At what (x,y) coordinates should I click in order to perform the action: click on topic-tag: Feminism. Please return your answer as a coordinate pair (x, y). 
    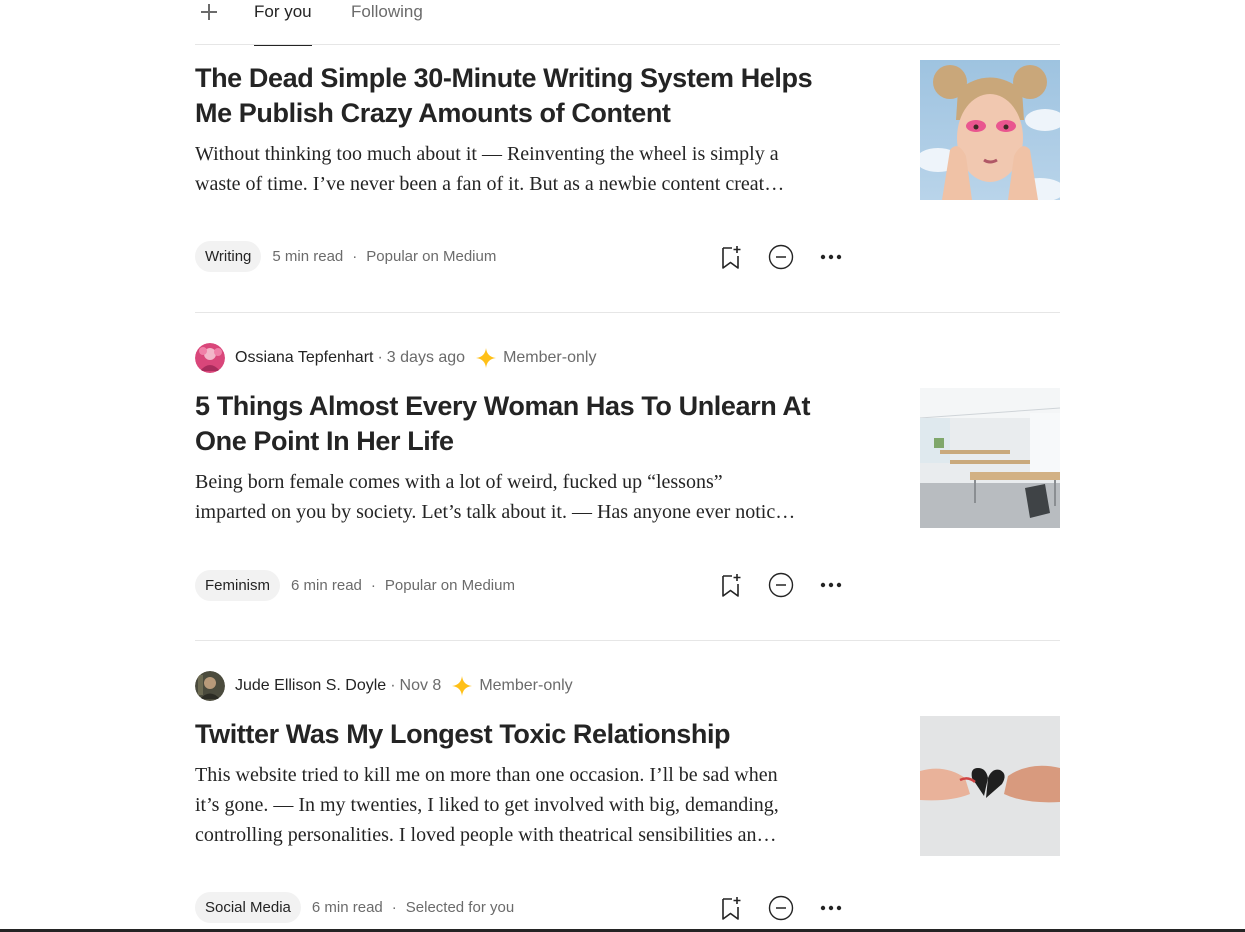
    Looking at the image, I should click on (238, 585).